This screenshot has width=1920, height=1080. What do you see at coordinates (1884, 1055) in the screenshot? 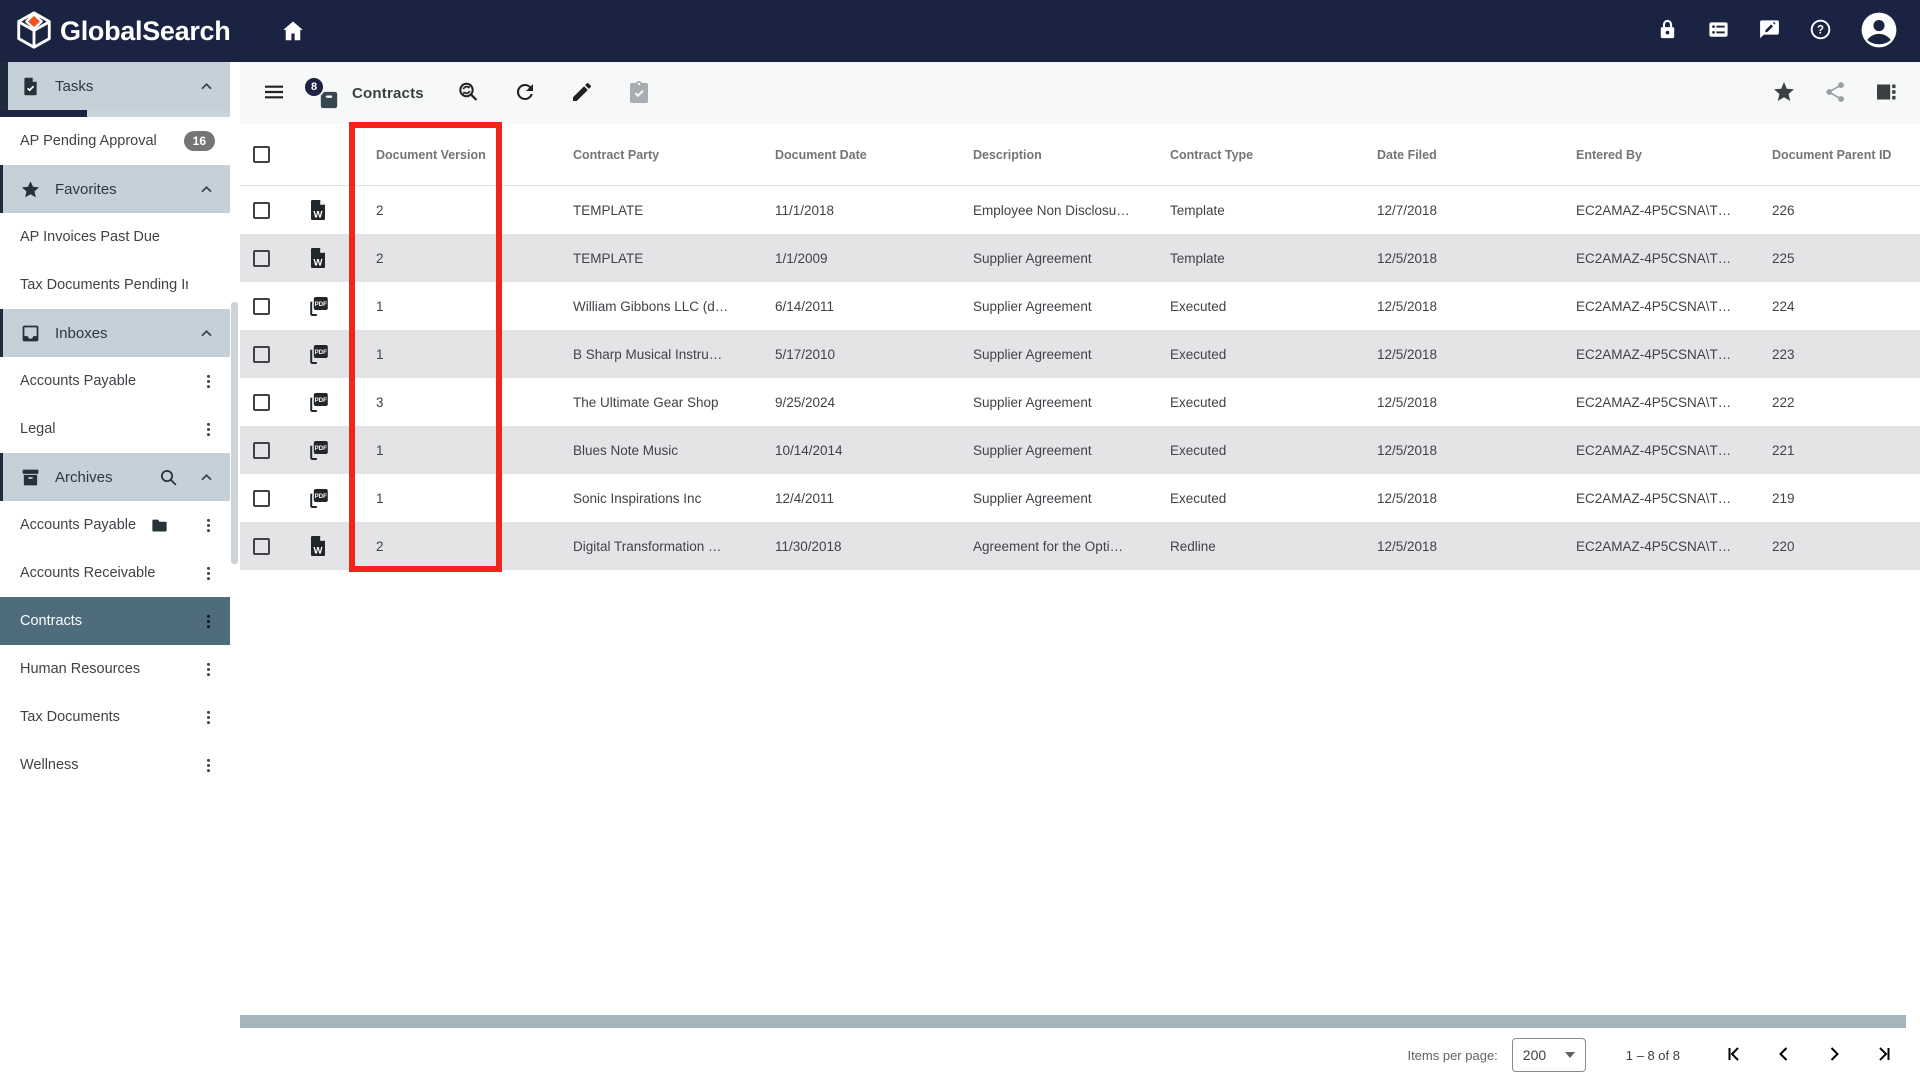
I see `last-page-button` at bounding box center [1884, 1055].